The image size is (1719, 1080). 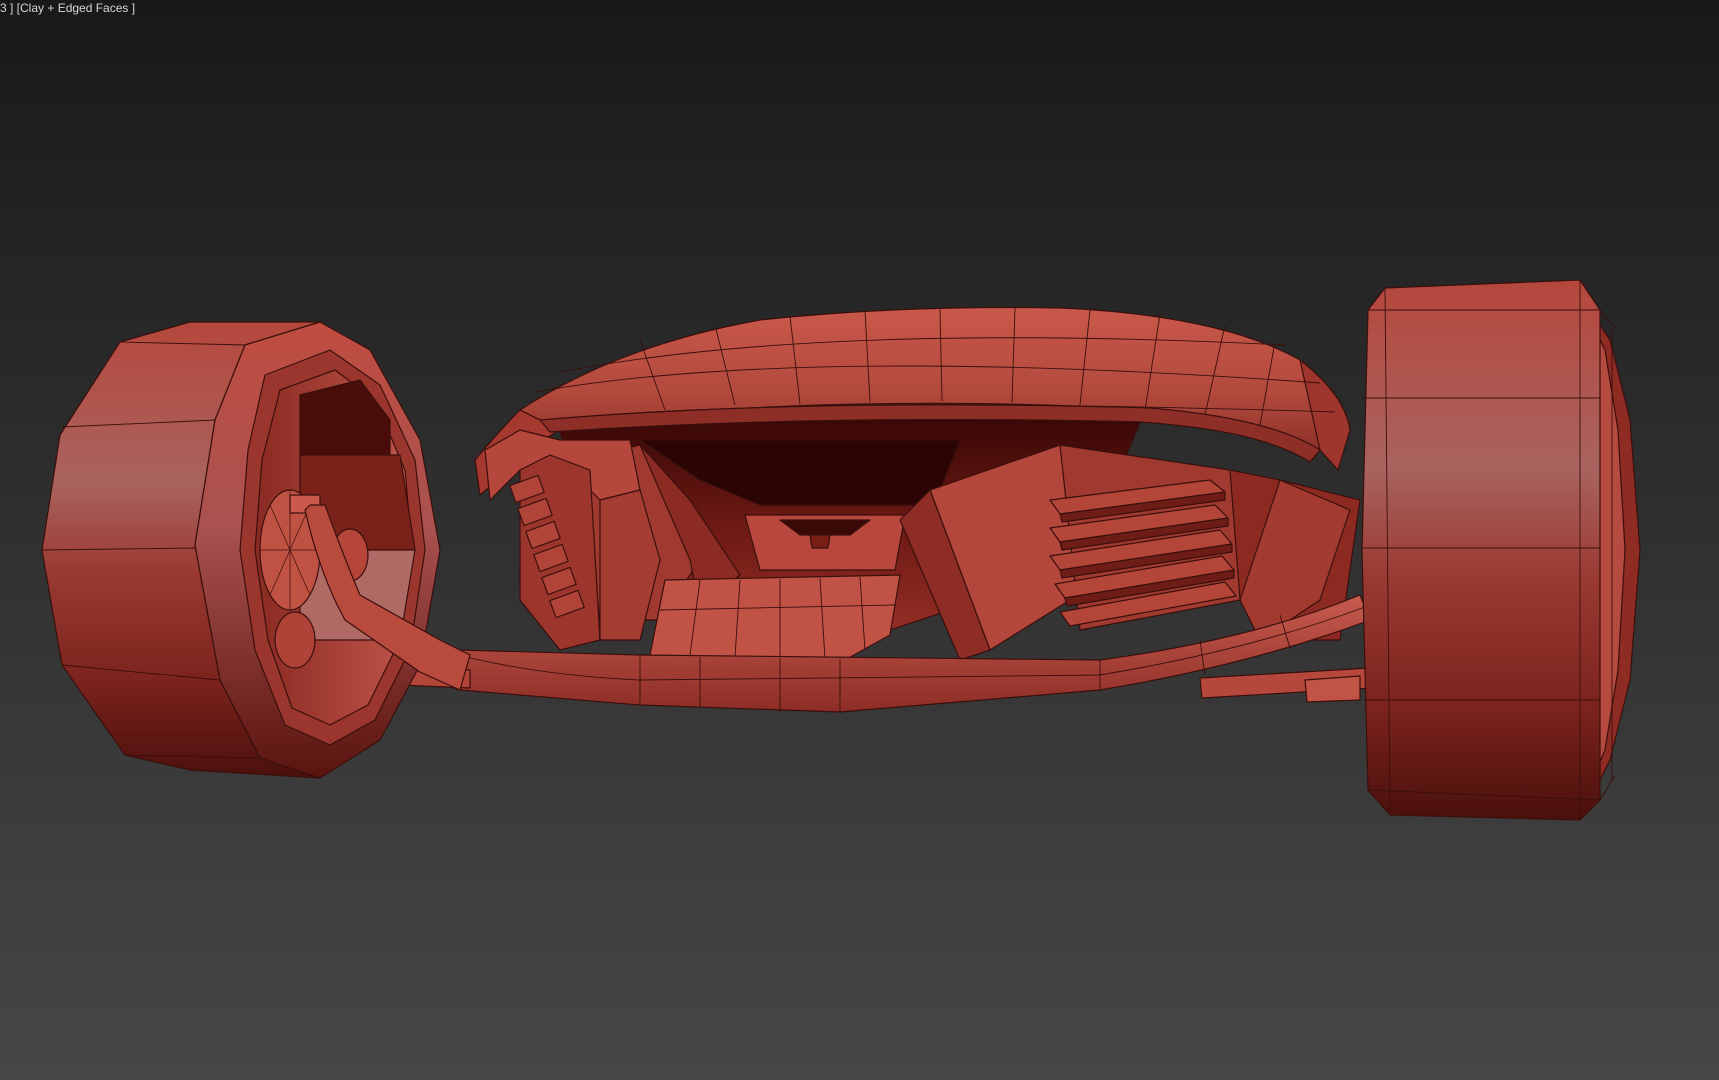 What do you see at coordinates (1501, 550) in the screenshot?
I see `rear-right-wheel` at bounding box center [1501, 550].